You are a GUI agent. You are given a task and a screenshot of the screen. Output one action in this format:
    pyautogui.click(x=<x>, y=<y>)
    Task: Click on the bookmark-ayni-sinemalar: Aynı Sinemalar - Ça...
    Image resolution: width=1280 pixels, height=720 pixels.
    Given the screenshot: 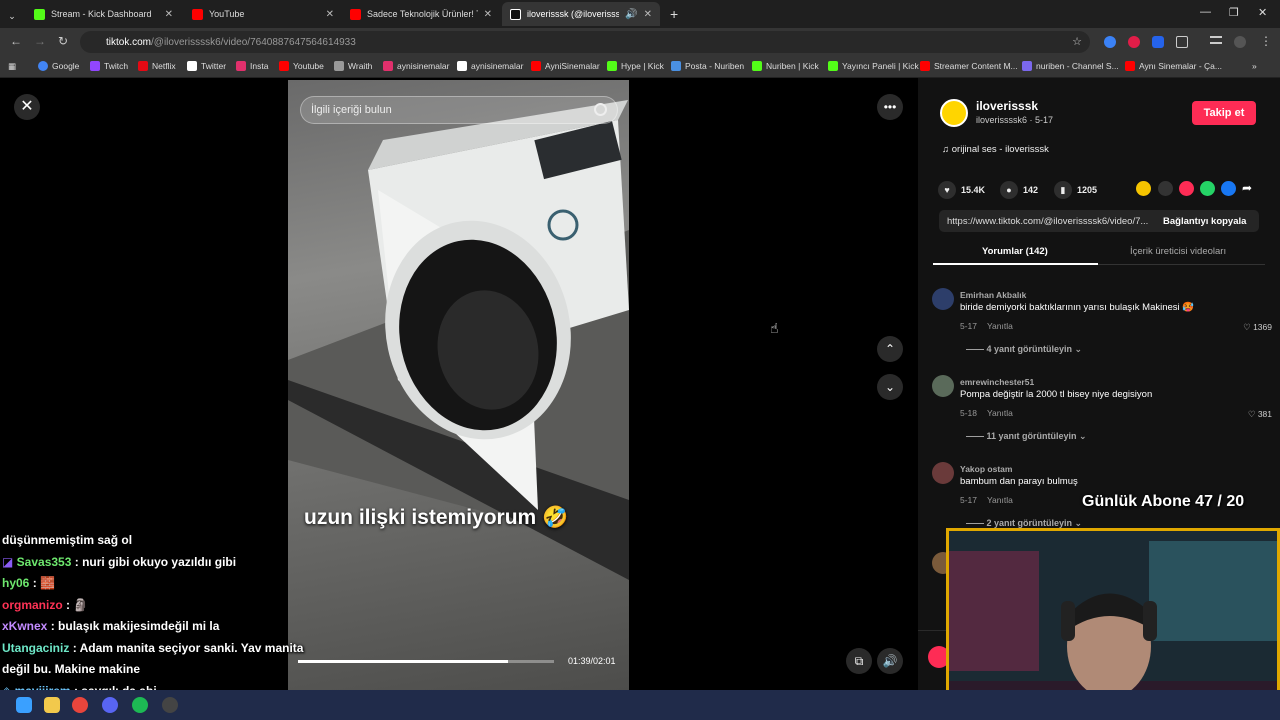 What is the action you would take?
    pyautogui.click(x=1173, y=66)
    